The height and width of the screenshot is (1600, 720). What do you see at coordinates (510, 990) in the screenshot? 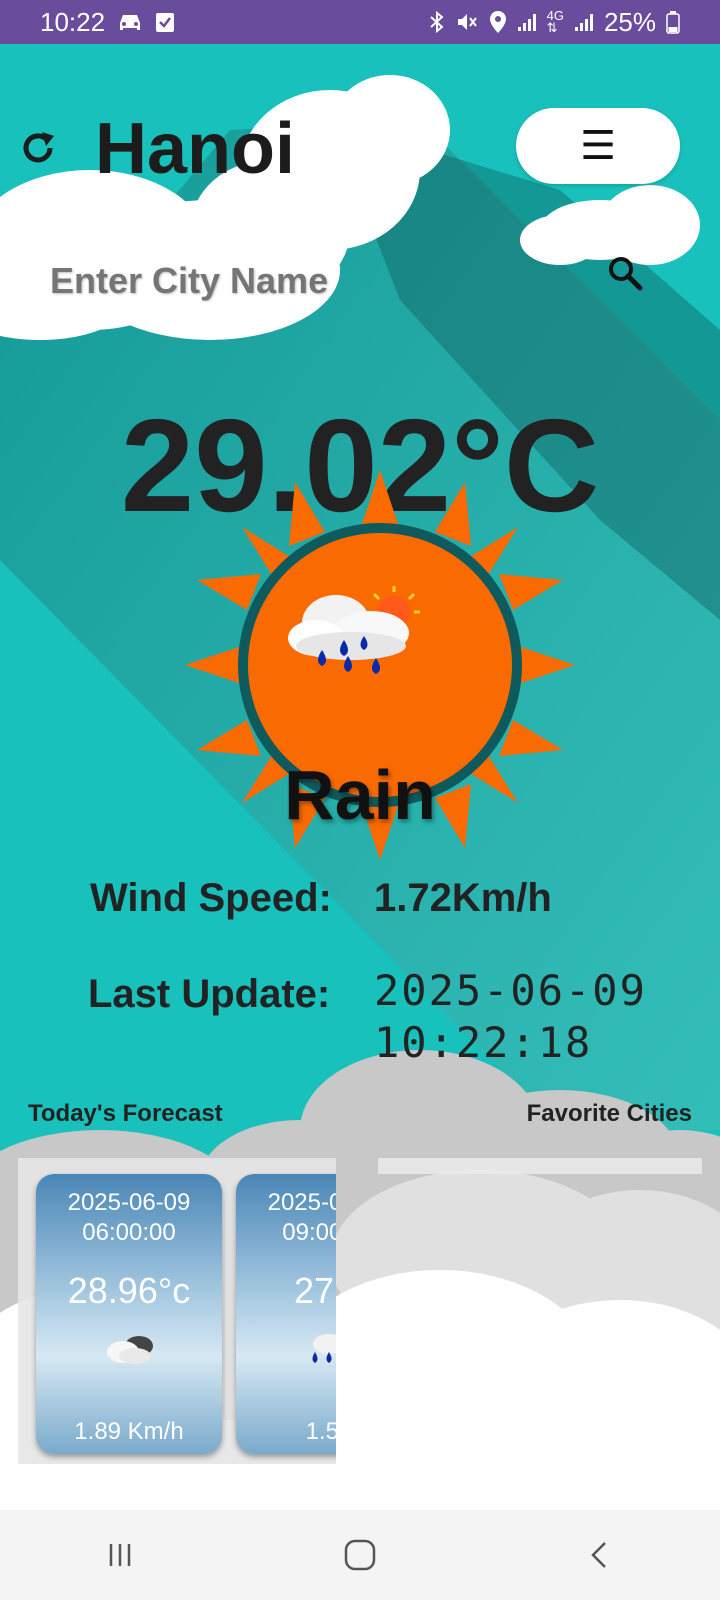
I see `last-update-date: 2025-06-09` at bounding box center [510, 990].